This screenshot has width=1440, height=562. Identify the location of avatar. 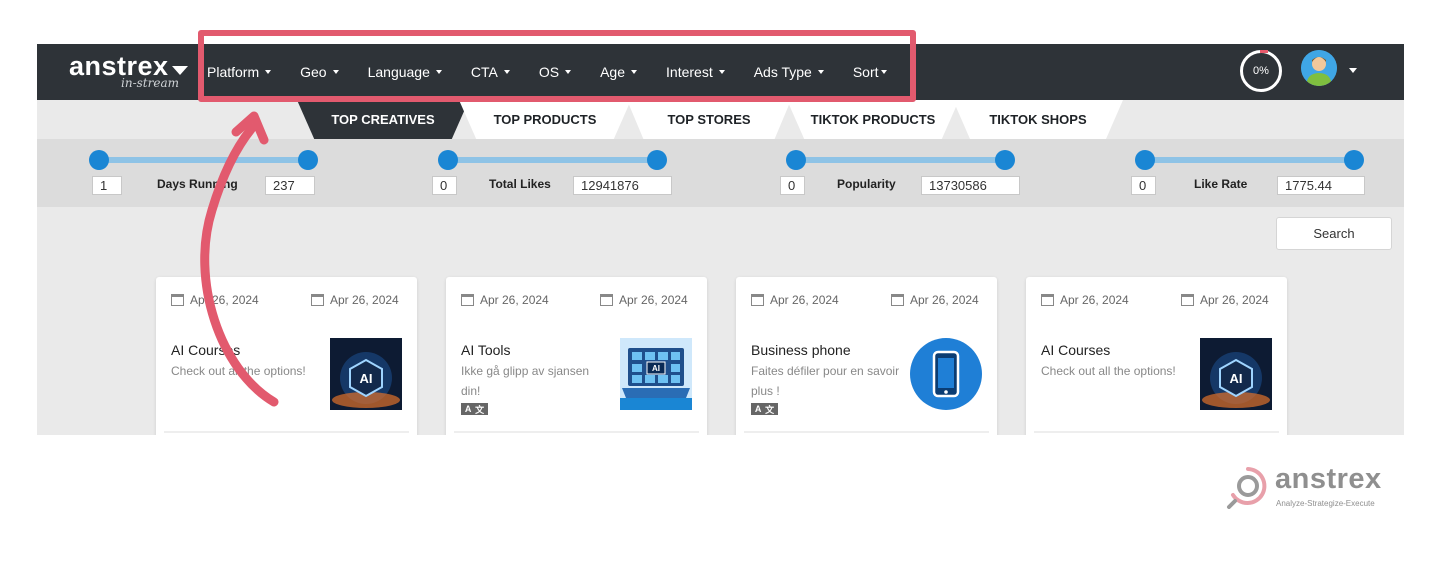
(1319, 68).